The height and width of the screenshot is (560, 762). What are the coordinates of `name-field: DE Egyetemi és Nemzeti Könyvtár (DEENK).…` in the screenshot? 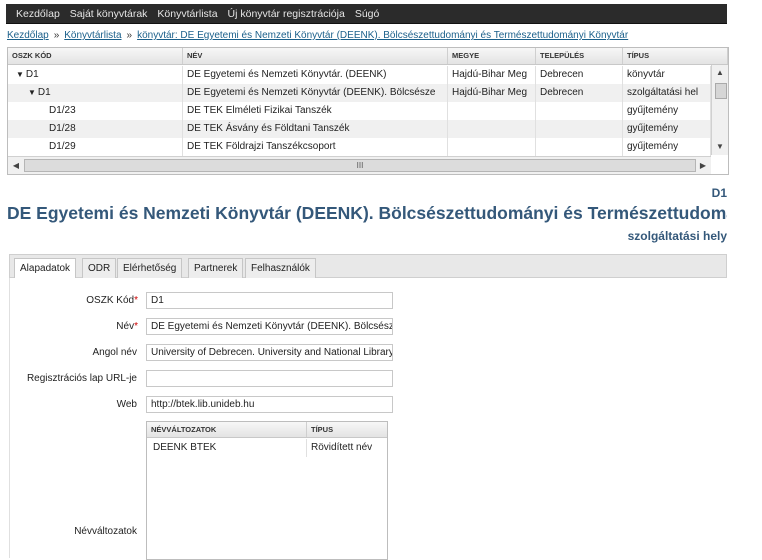 It's located at (269, 326).